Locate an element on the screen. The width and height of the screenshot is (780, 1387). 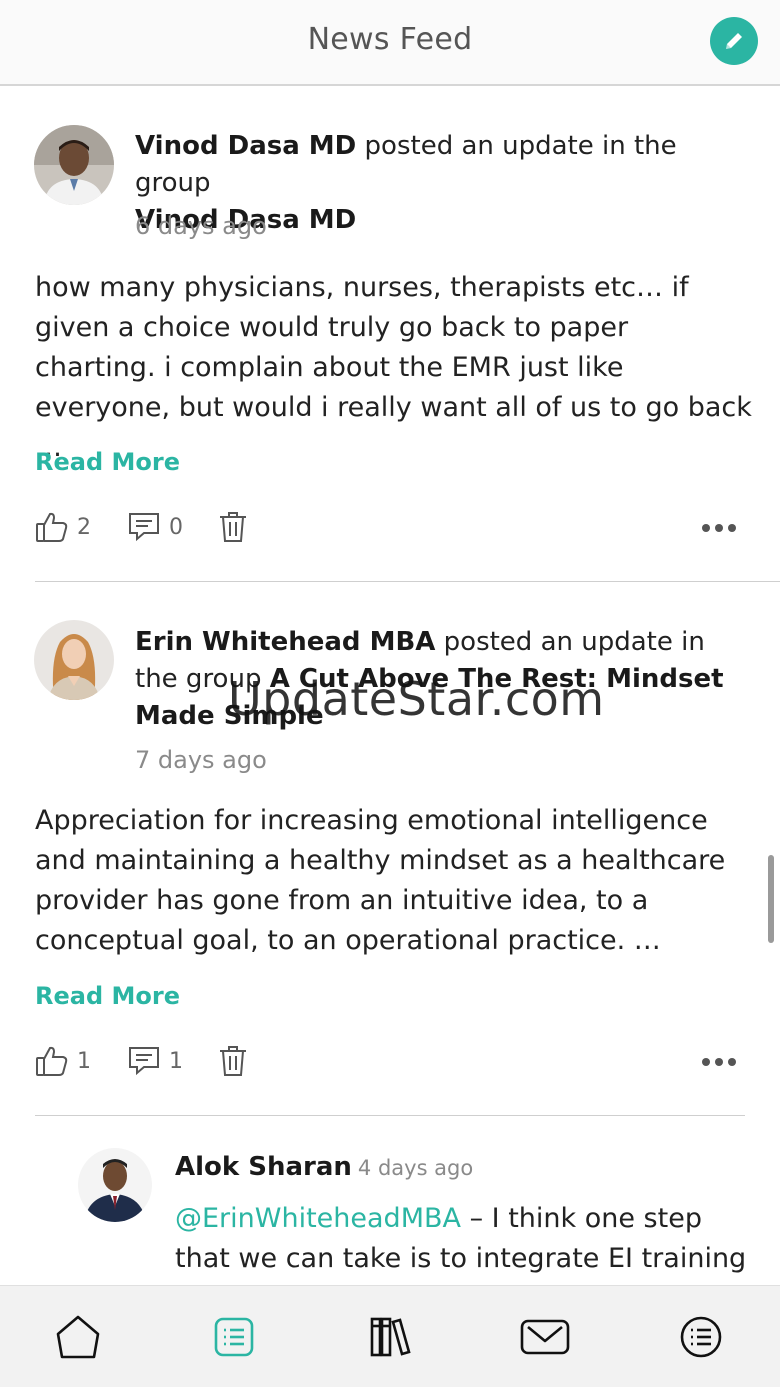
mail-icon is located at coordinates (545, 1337).